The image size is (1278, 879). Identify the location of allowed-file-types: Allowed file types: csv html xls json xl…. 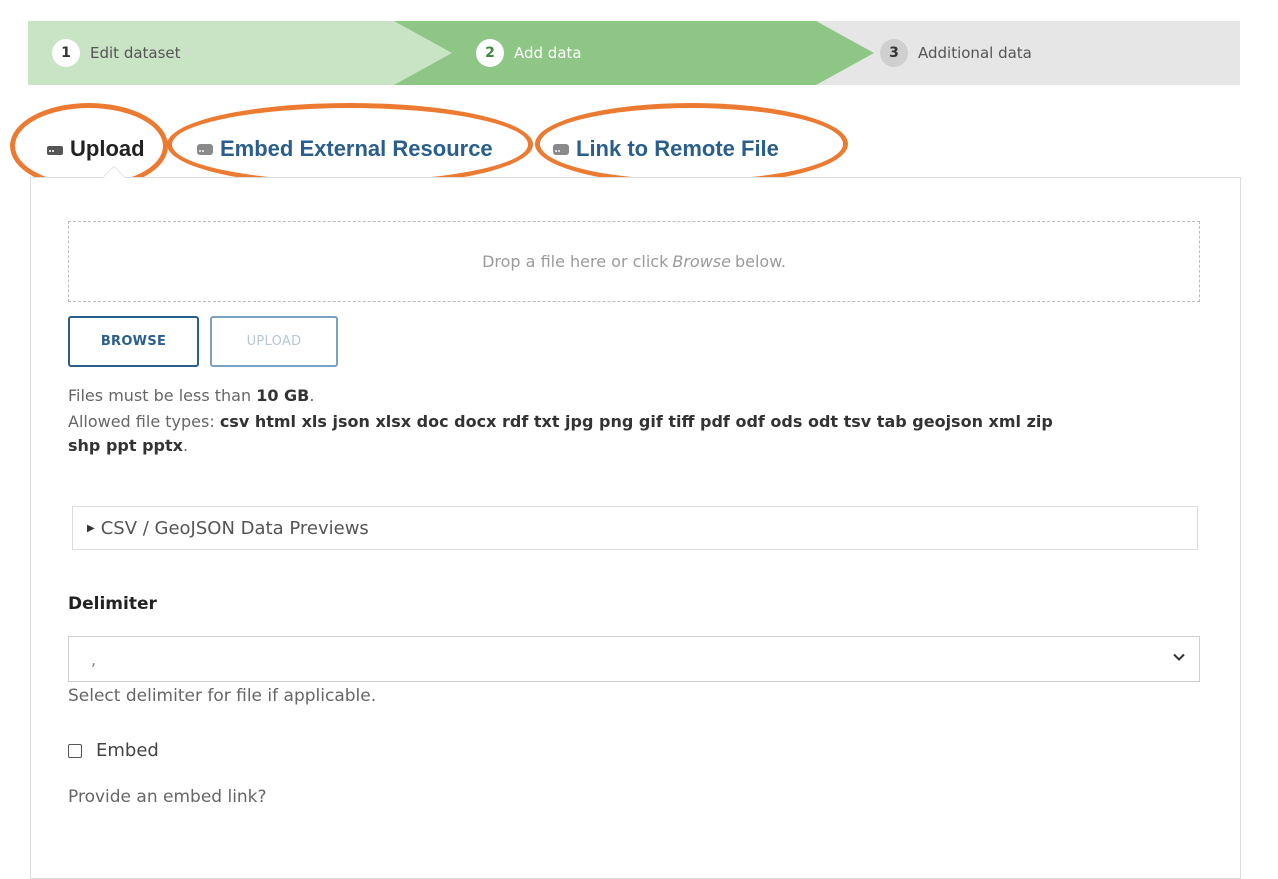
(638, 434).